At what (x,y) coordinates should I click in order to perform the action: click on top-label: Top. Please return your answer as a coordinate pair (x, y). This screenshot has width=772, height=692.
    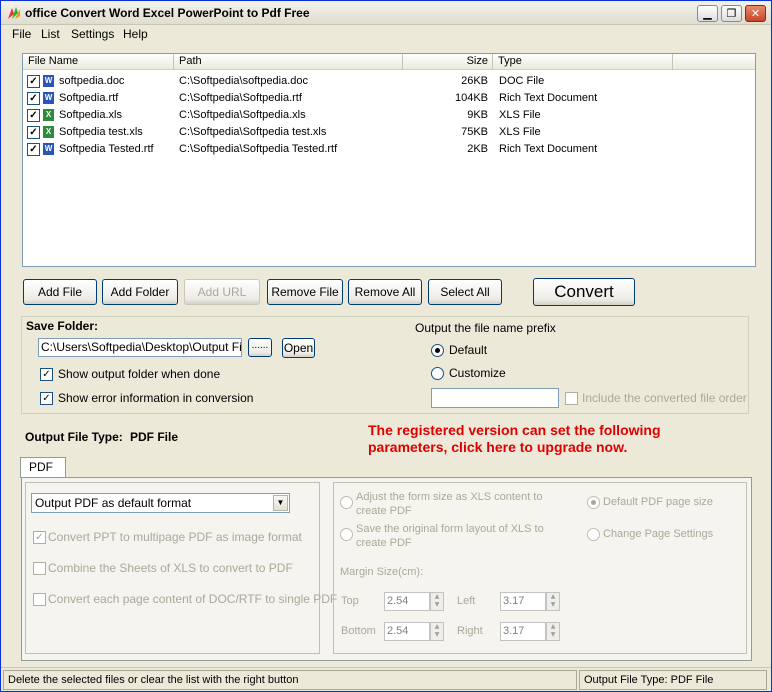
    Looking at the image, I should click on (350, 601).